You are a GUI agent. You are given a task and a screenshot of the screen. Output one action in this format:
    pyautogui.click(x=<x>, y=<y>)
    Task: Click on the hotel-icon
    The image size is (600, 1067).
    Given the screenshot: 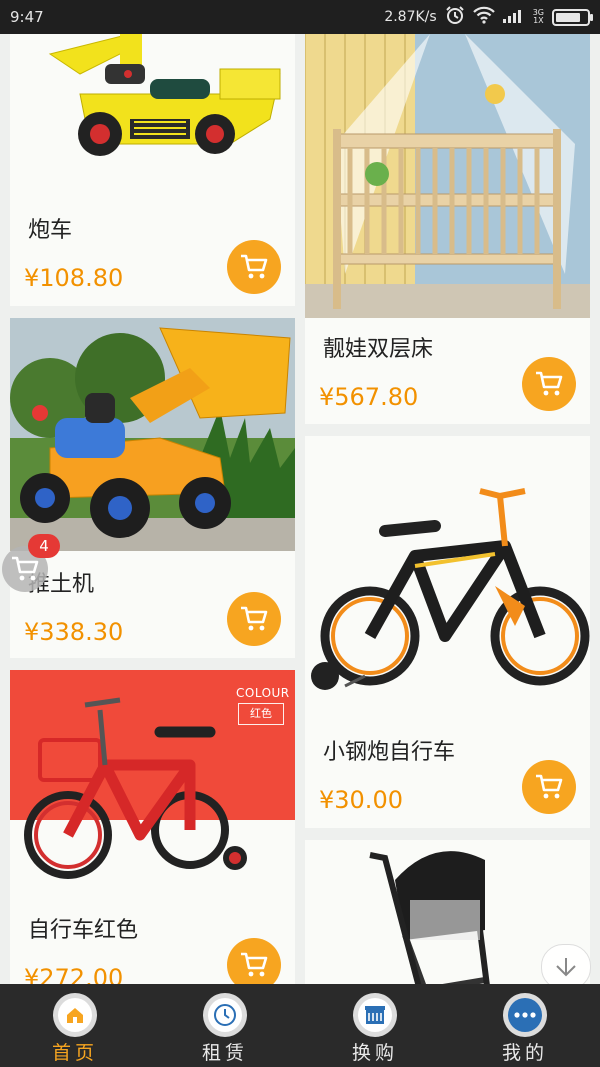 What is the action you would take?
    pyautogui.click(x=375, y=1015)
    